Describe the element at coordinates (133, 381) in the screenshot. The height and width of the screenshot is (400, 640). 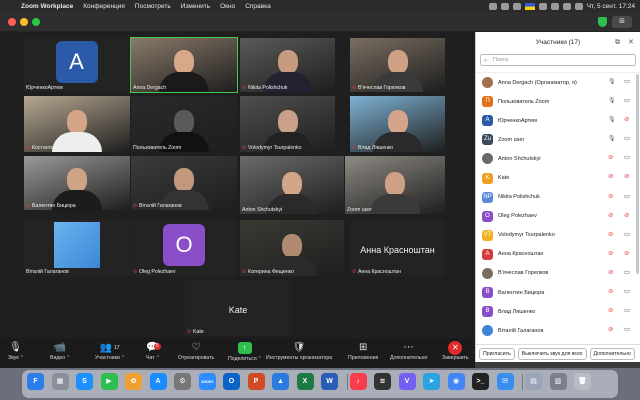
I see `dock-photos-icon: ✿` at that location.